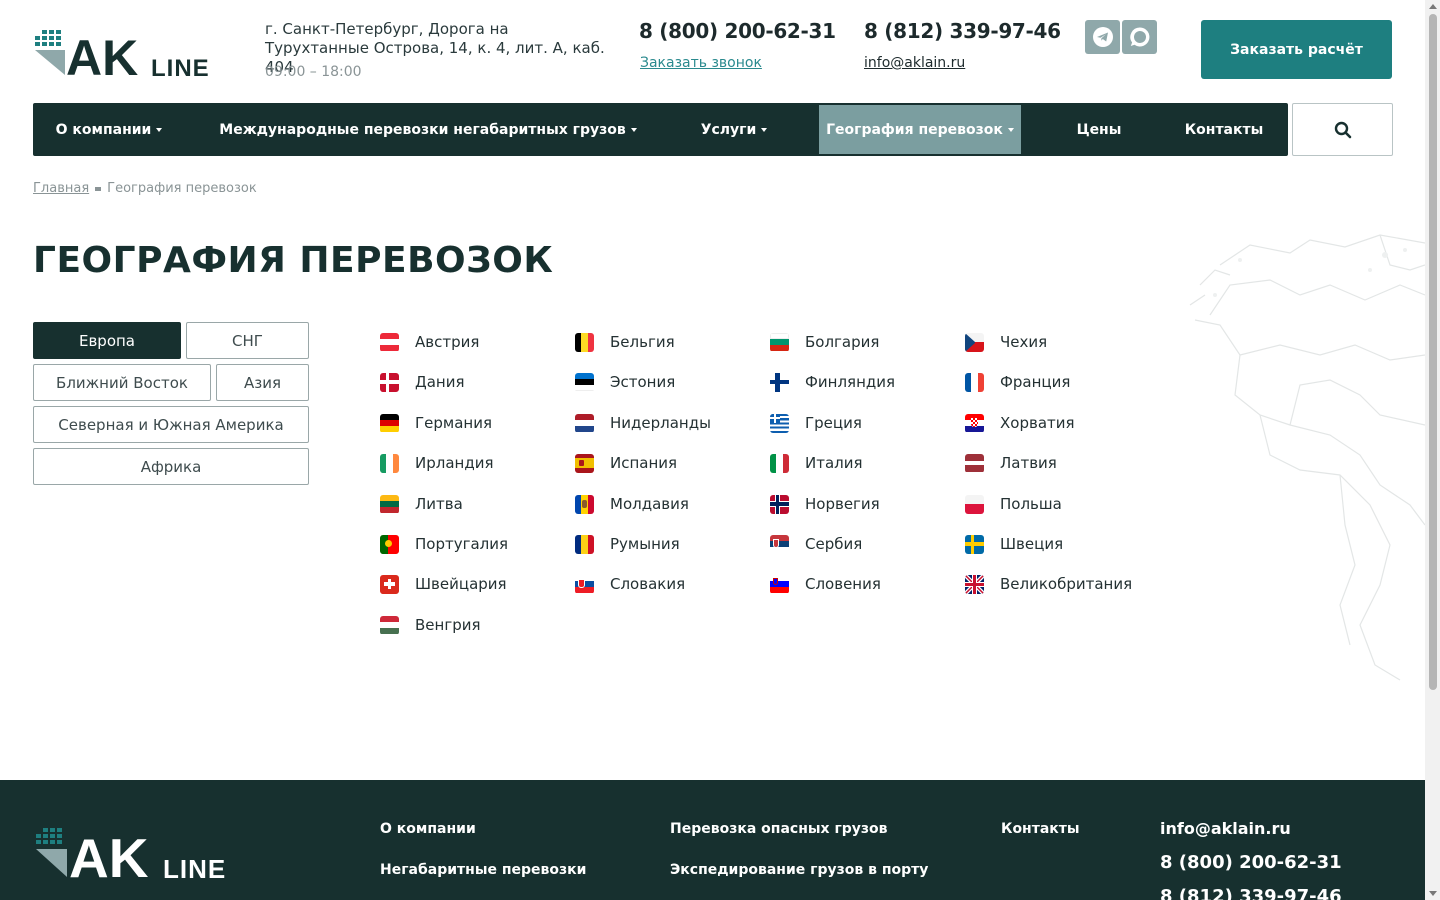 This screenshot has height=900, width=1440. What do you see at coordinates (1224, 129) in the screenshot?
I see `nav-item-contacts: Контакты` at bounding box center [1224, 129].